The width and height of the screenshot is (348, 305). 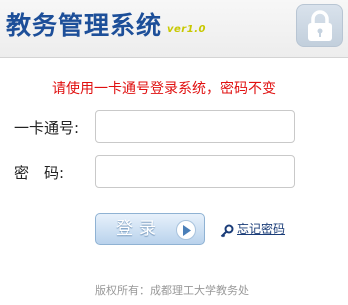 What do you see at coordinates (319, 25) in the screenshot?
I see `lock-icon` at bounding box center [319, 25].